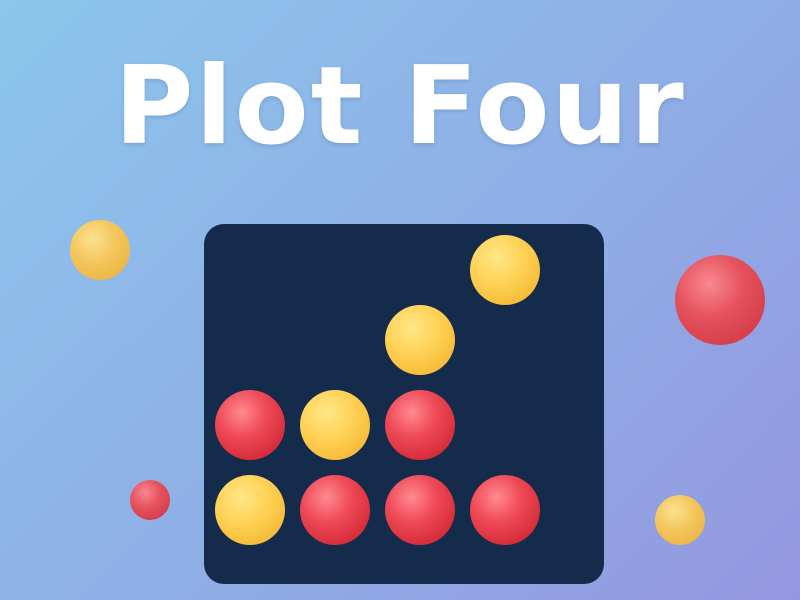 The width and height of the screenshot is (800, 600). I want to click on game-title: Plot Four, so click(400, 106).